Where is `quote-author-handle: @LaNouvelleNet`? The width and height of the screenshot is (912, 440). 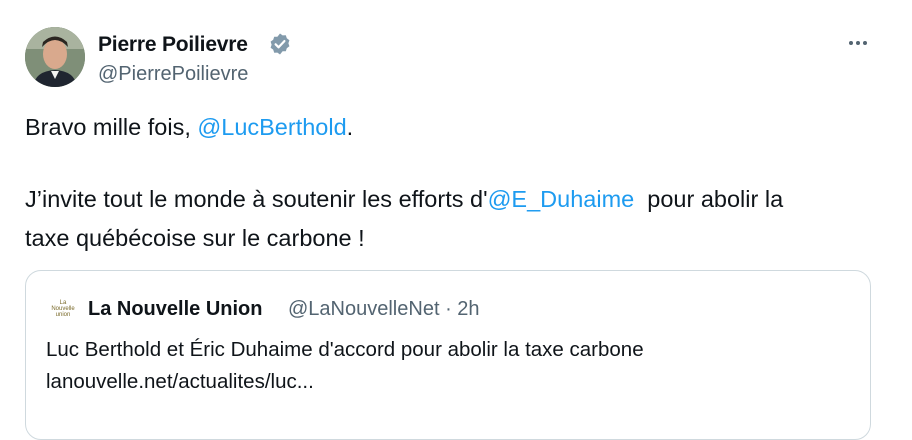 quote-author-handle: @LaNouvelleNet is located at coordinates (364, 309).